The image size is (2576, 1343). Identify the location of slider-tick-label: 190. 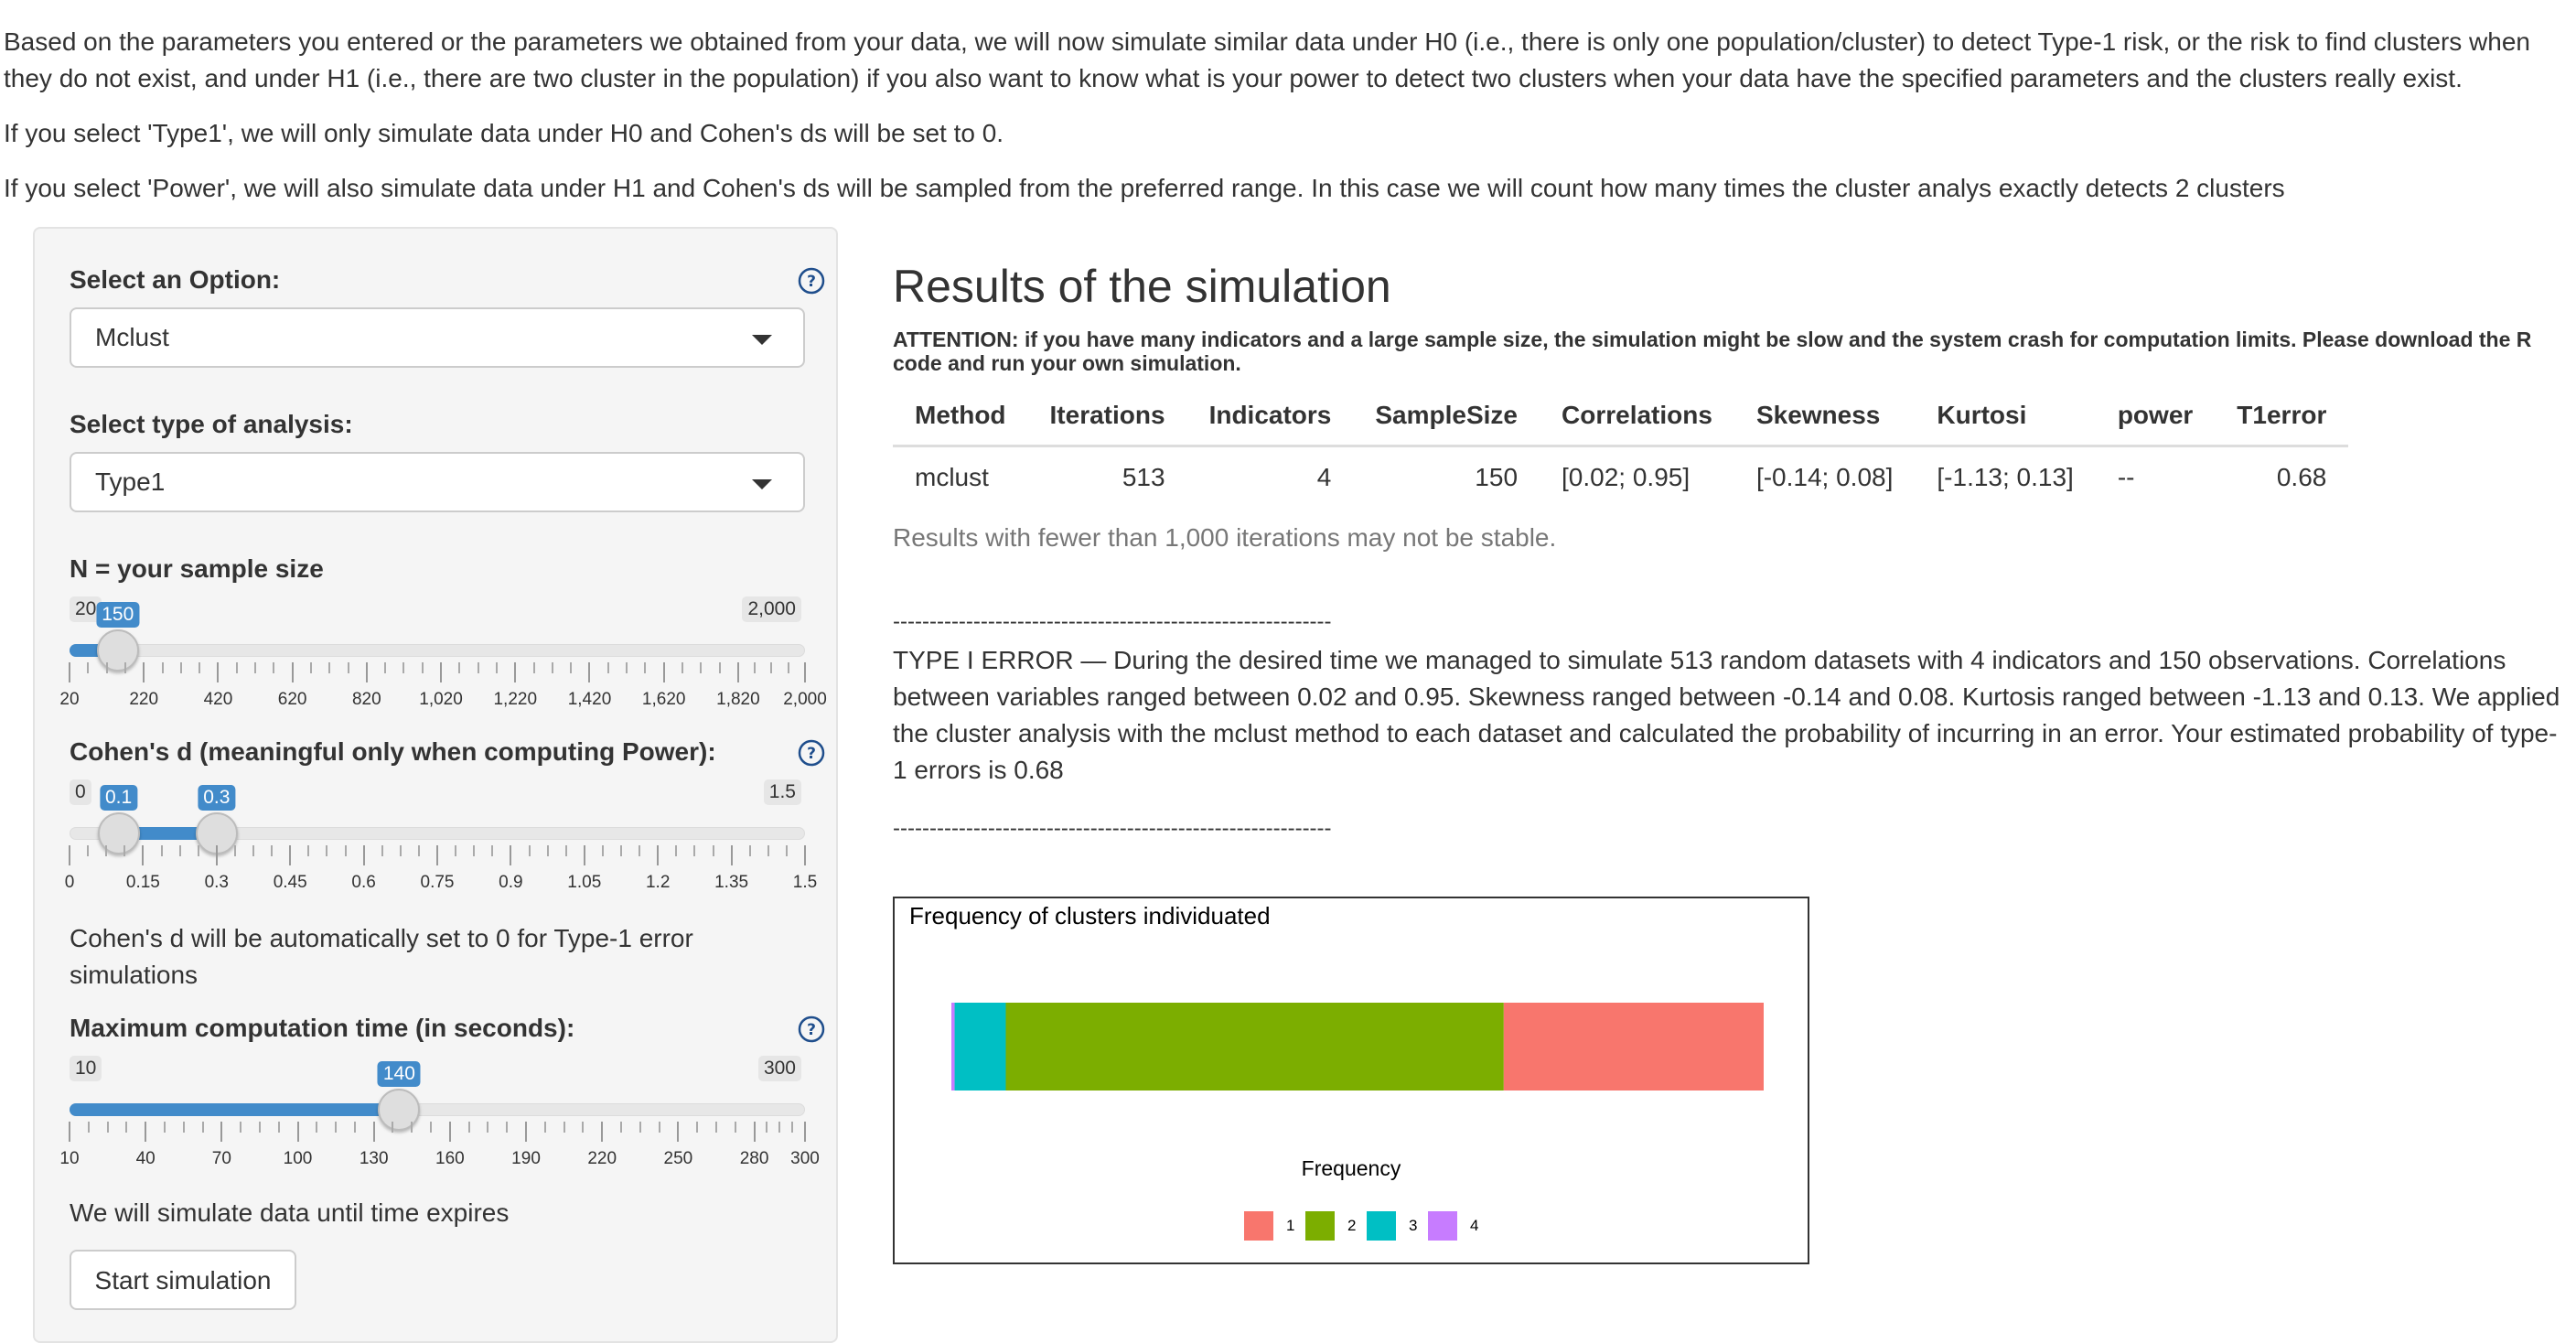
(526, 1158).